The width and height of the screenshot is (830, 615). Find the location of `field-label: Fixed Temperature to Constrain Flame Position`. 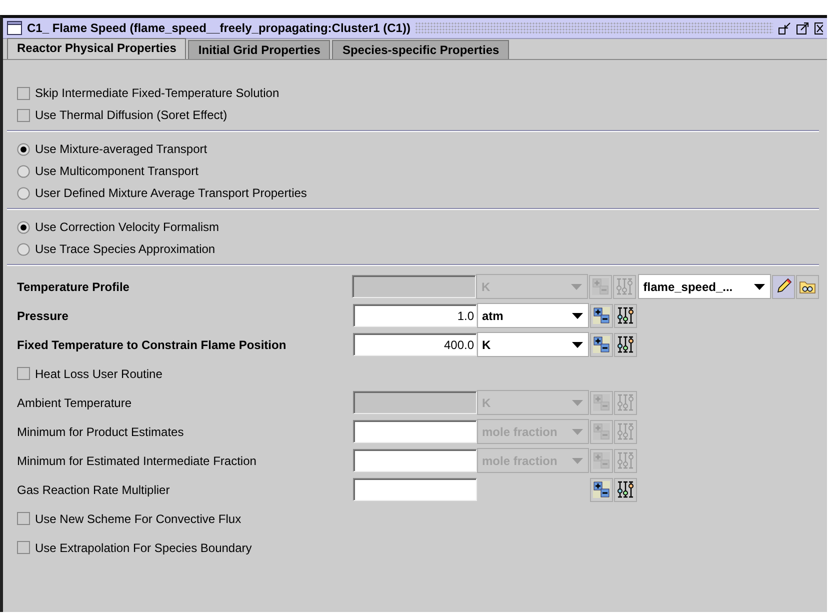

field-label: Fixed Temperature to Constrain Flame Position is located at coordinates (152, 345).